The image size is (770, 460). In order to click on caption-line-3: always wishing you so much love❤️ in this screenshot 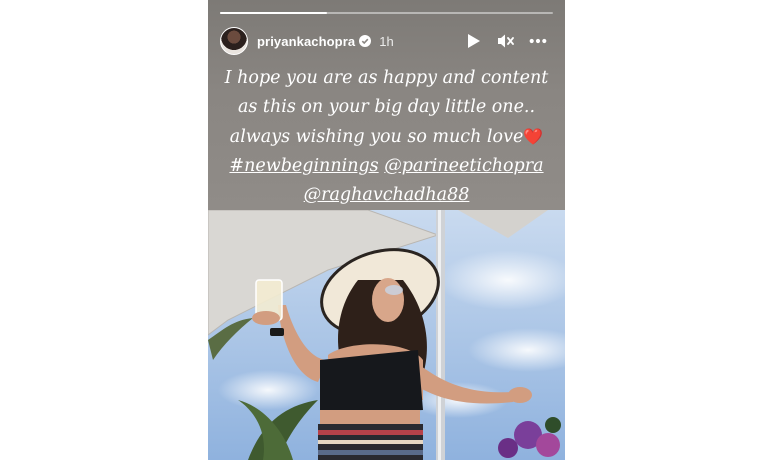, I will do `click(386, 137)`.